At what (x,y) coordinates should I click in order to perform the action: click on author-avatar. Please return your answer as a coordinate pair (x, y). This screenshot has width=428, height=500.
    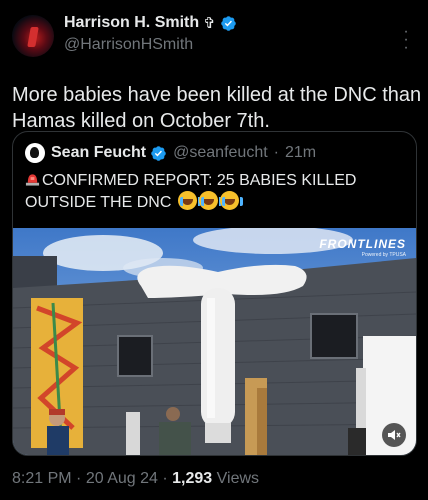
    Looking at the image, I should click on (33, 36).